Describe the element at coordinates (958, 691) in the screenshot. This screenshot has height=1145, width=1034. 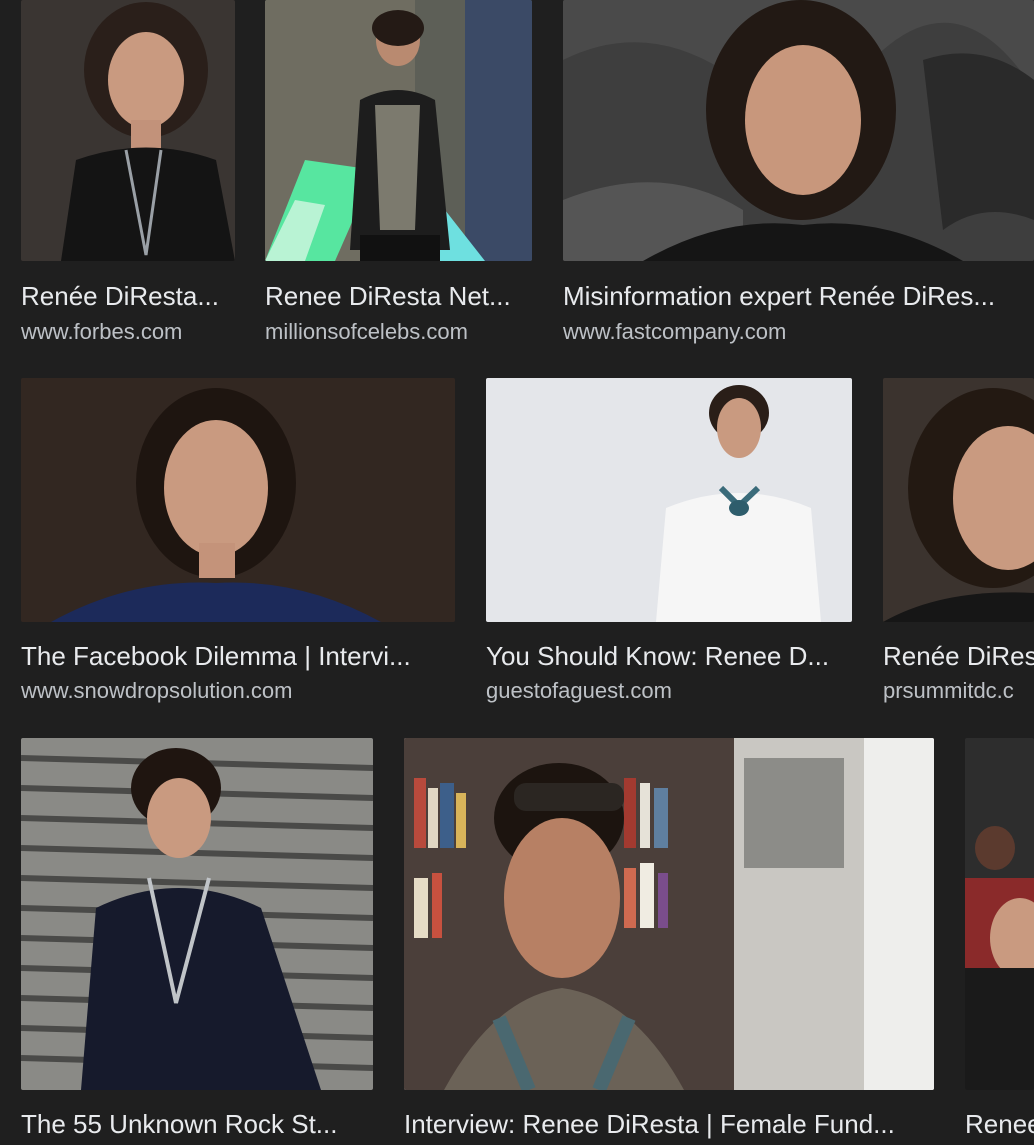
I see `result-source: prsummitdc.c` at that location.